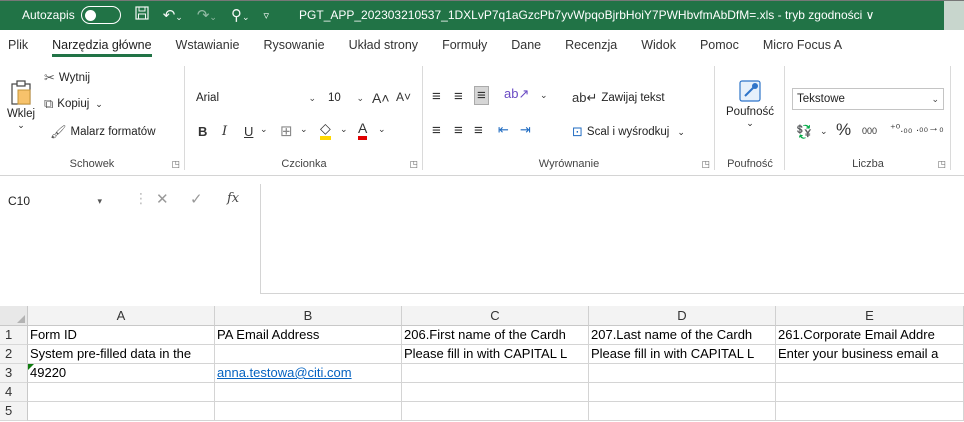 The image size is (964, 422). What do you see at coordinates (478, 130) in the screenshot?
I see `align-right-icon: ≡` at bounding box center [478, 130].